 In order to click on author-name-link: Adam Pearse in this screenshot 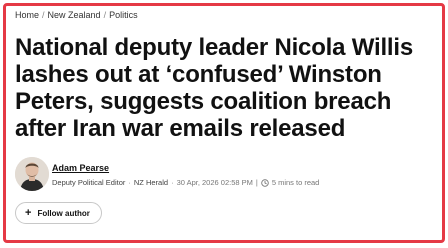, I will do `click(80, 168)`.